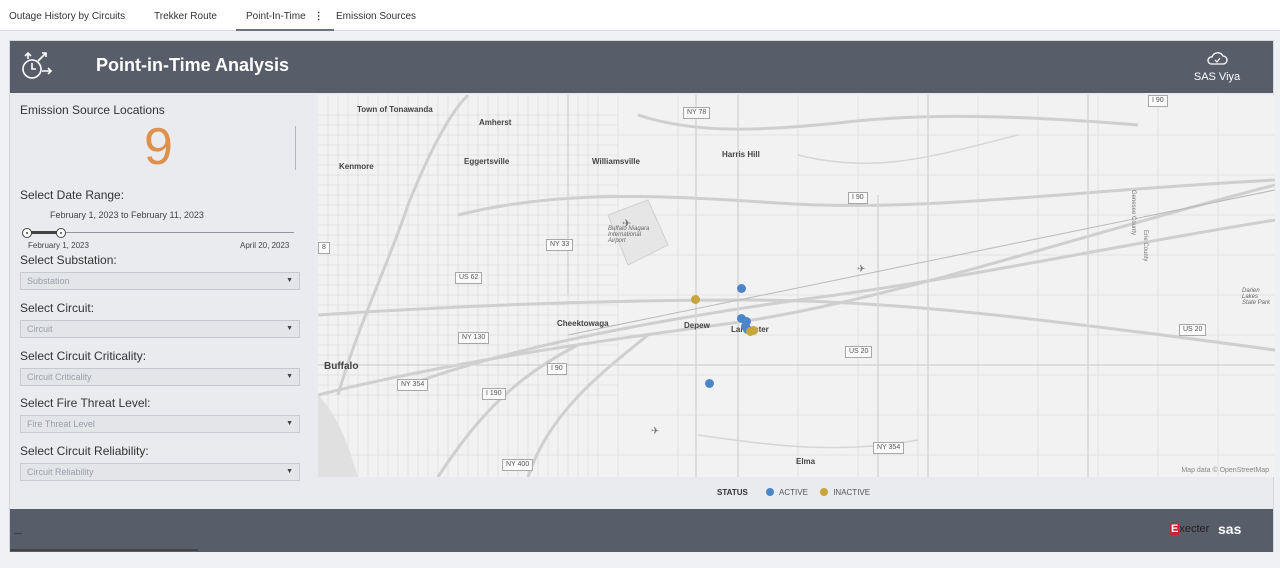  Describe the element at coordinates (1225, 470) in the screenshot. I see `map-attribution: Map data © OpenStreetMap` at that location.